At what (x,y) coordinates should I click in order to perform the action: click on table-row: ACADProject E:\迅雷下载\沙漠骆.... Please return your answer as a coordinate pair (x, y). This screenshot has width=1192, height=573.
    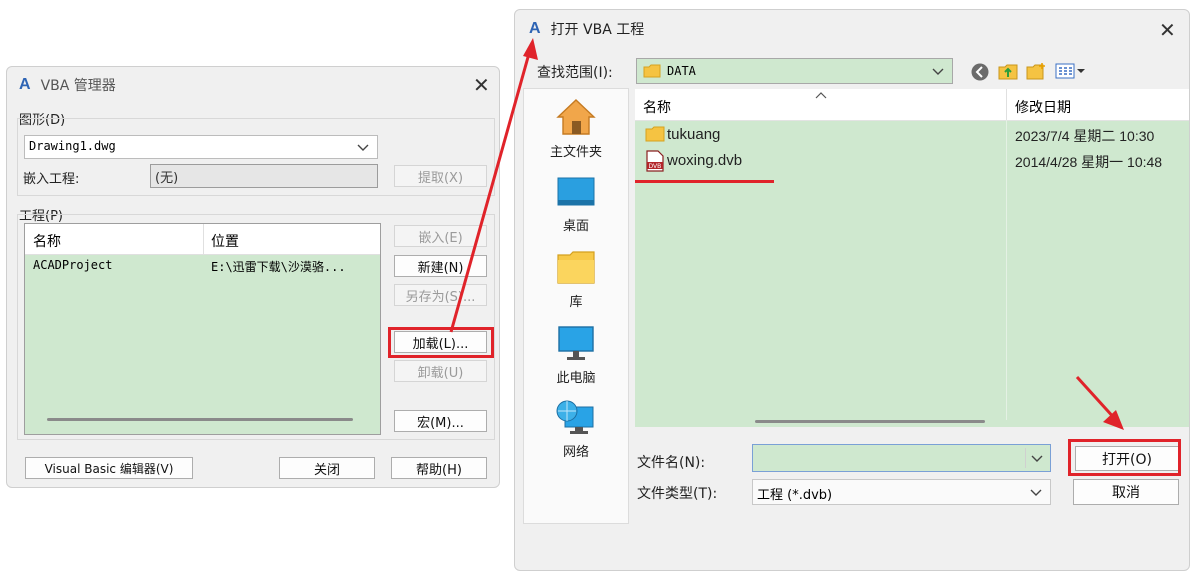
    Looking at the image, I should click on (202, 267).